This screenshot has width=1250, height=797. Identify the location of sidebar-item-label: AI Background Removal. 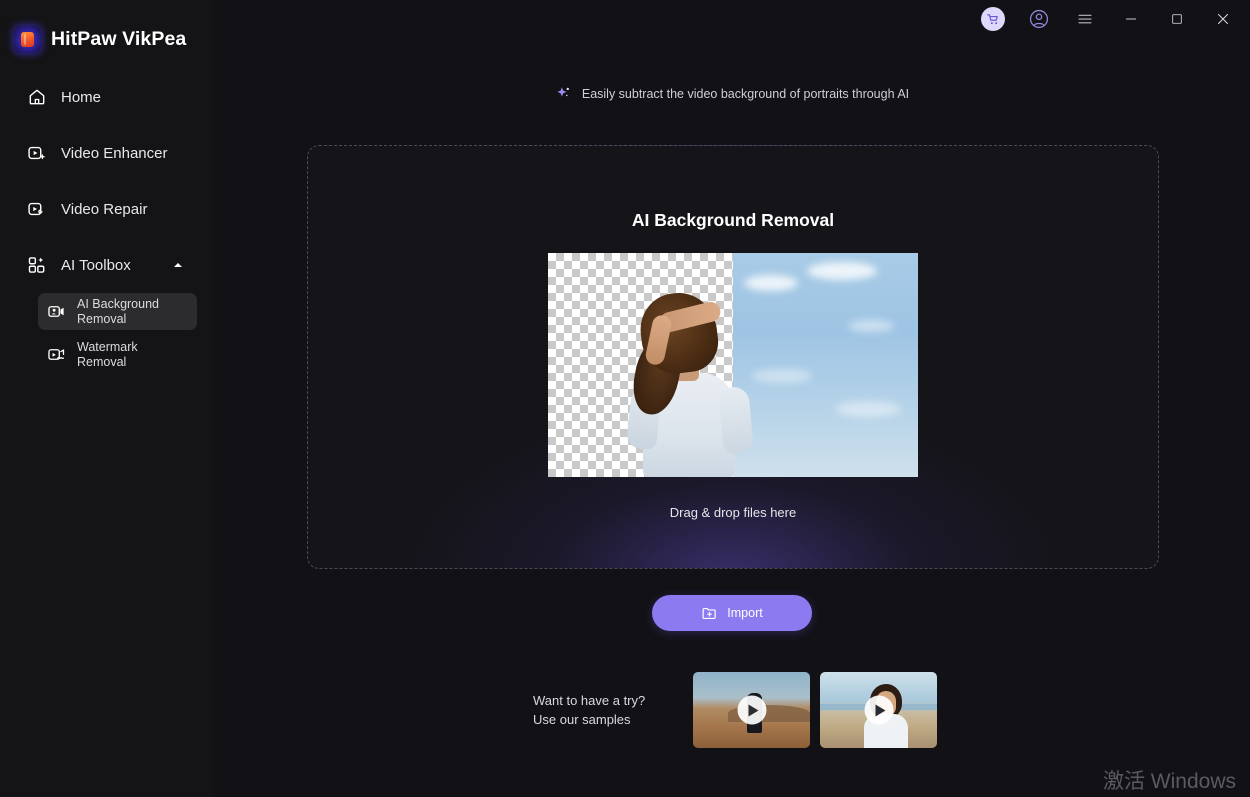
(118, 311).